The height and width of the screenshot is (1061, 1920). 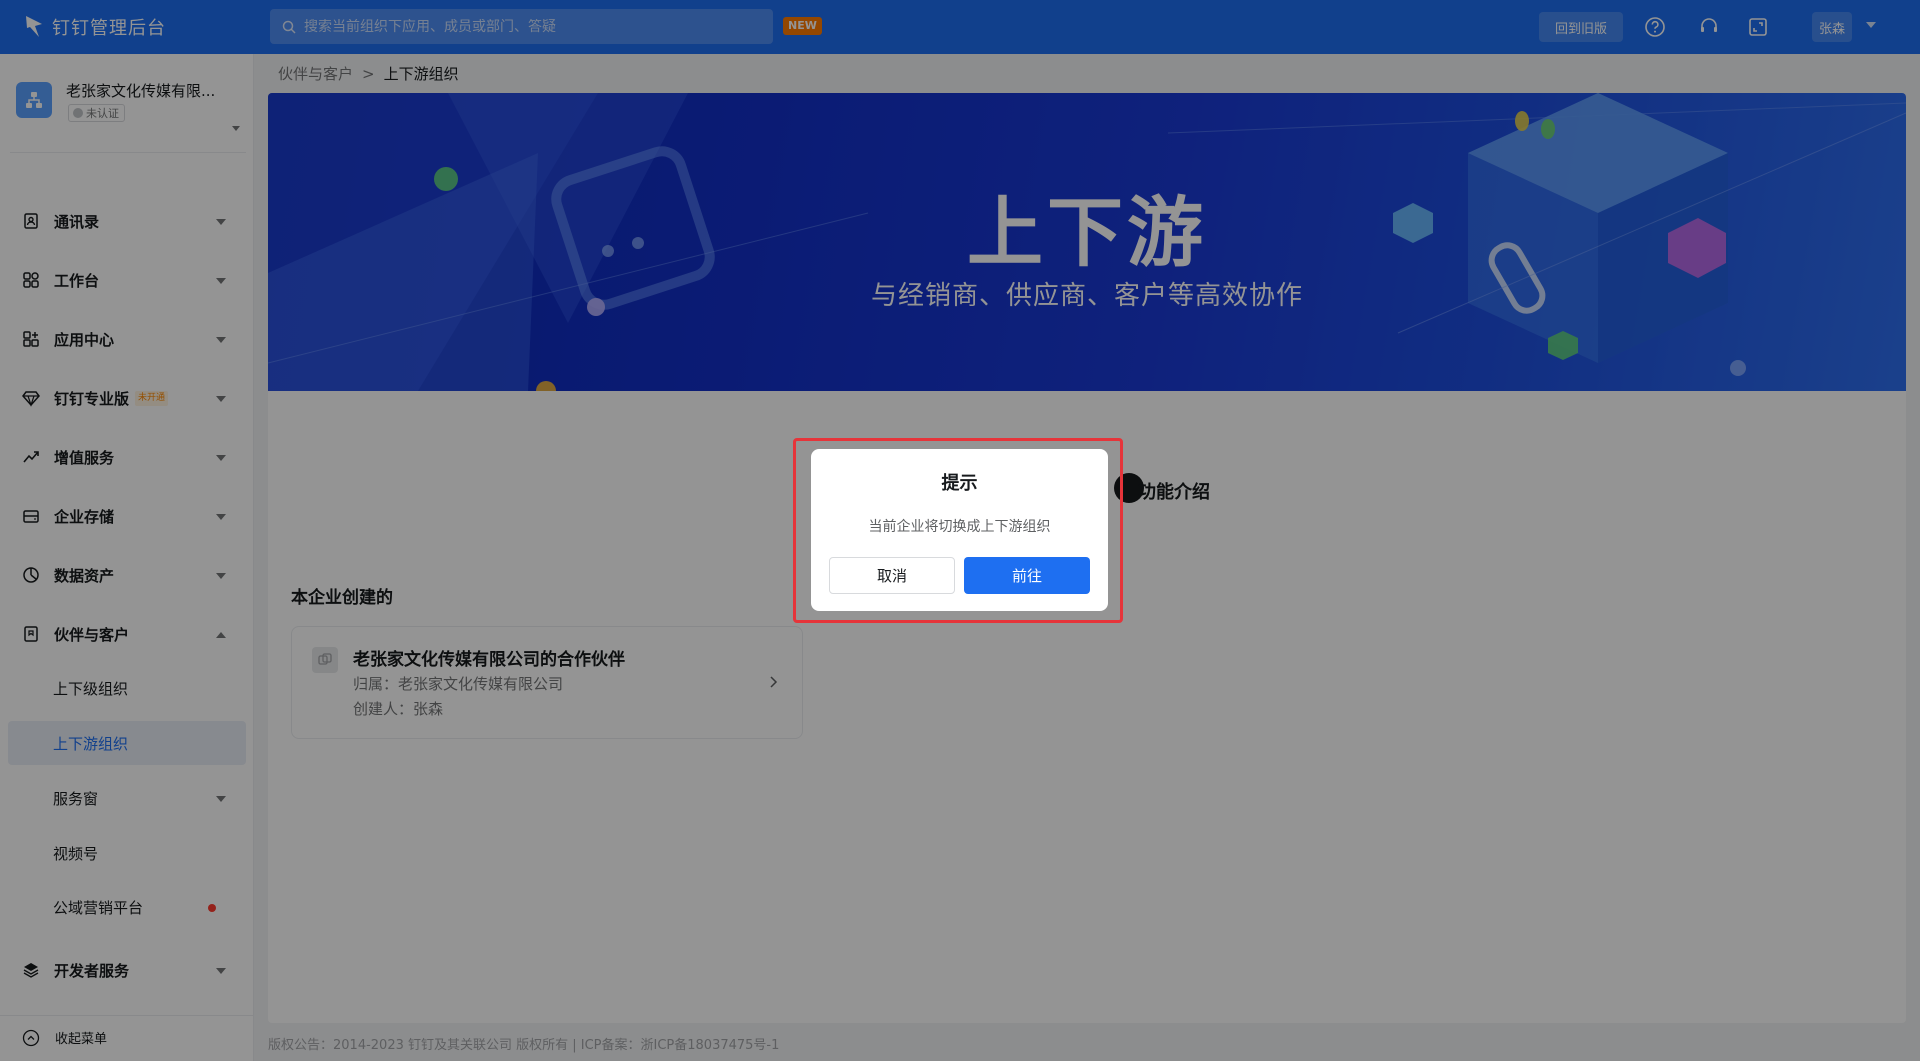 I want to click on dialog-title: 提示, so click(x=959, y=483).